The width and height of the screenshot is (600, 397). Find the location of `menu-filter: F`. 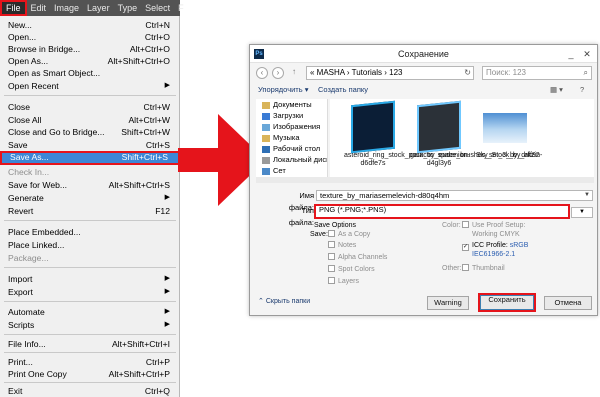

menu-filter: F is located at coordinates (181, 8).